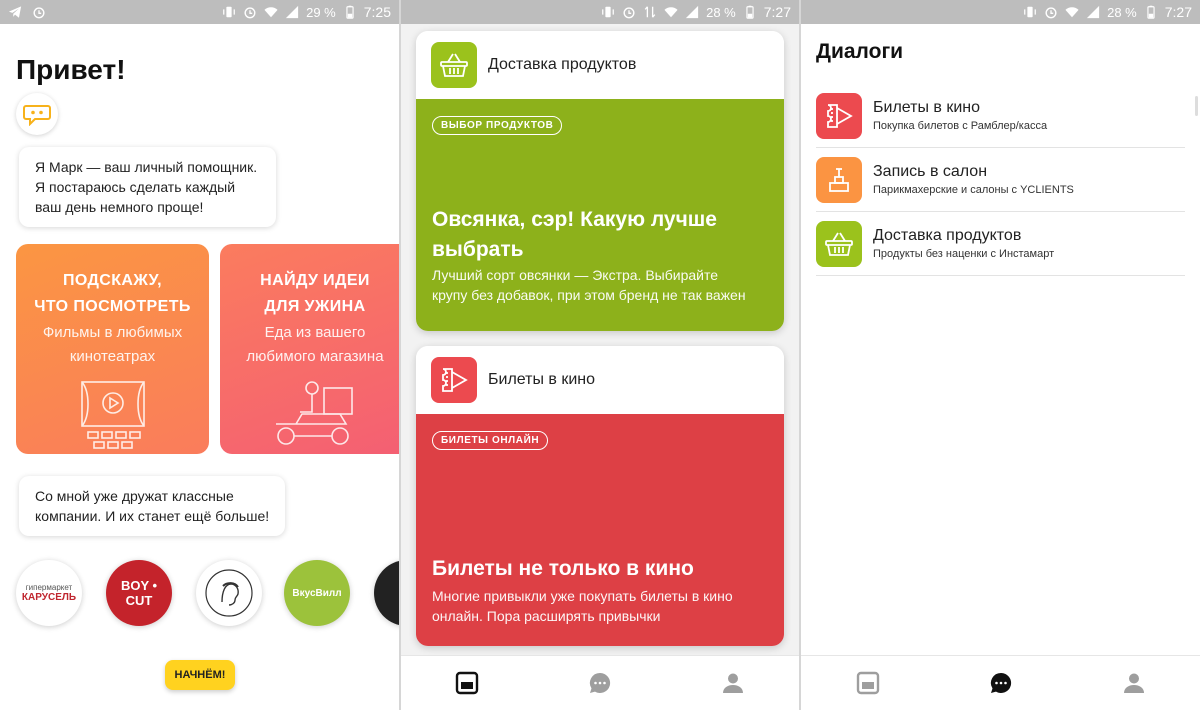  I want to click on partner-logo-barber, so click(229, 593).